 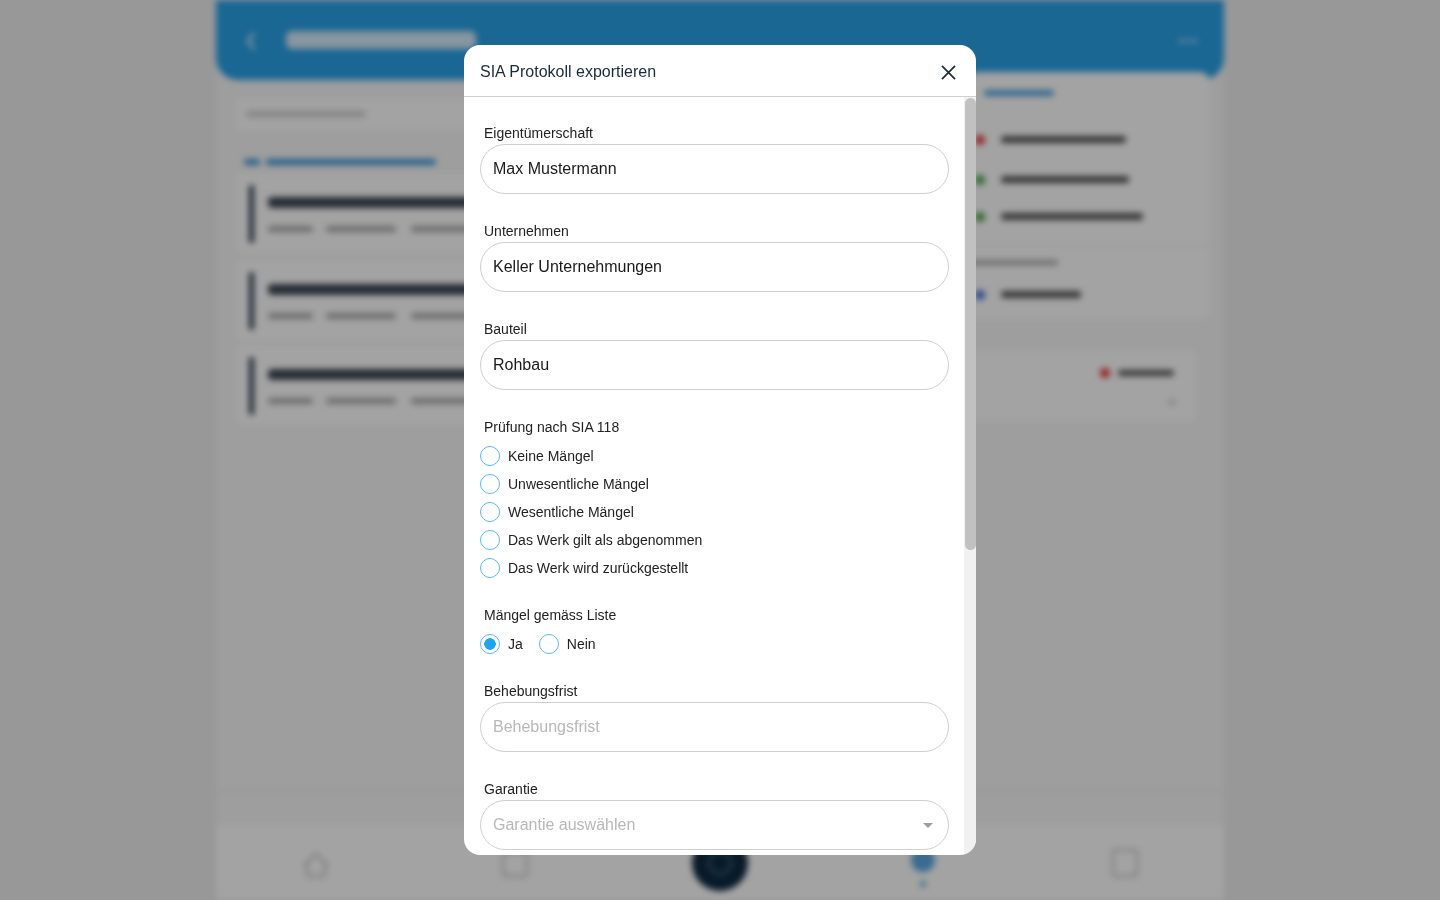 What do you see at coordinates (605, 540) in the screenshot?
I see `radio-label: Das Werk gilt als abgenommen` at bounding box center [605, 540].